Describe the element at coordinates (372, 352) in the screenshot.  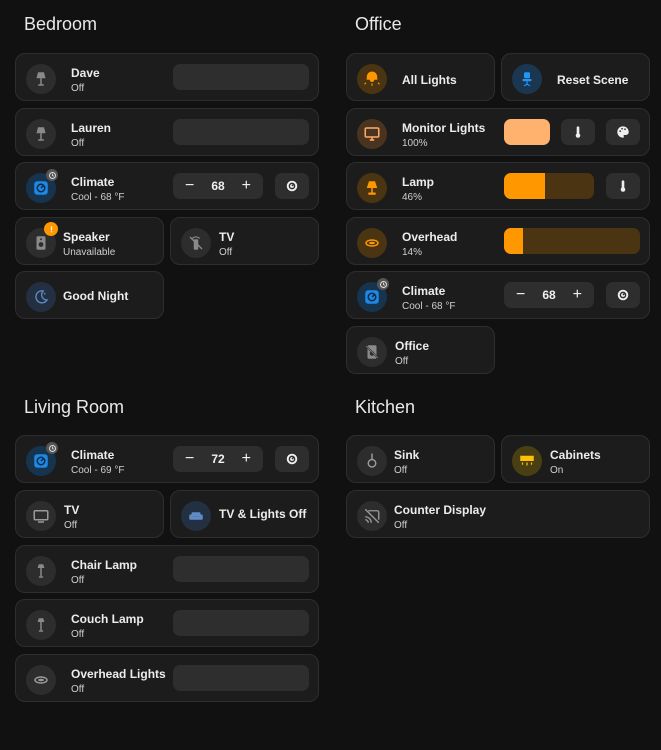
I see `speaker-off-icon` at that location.